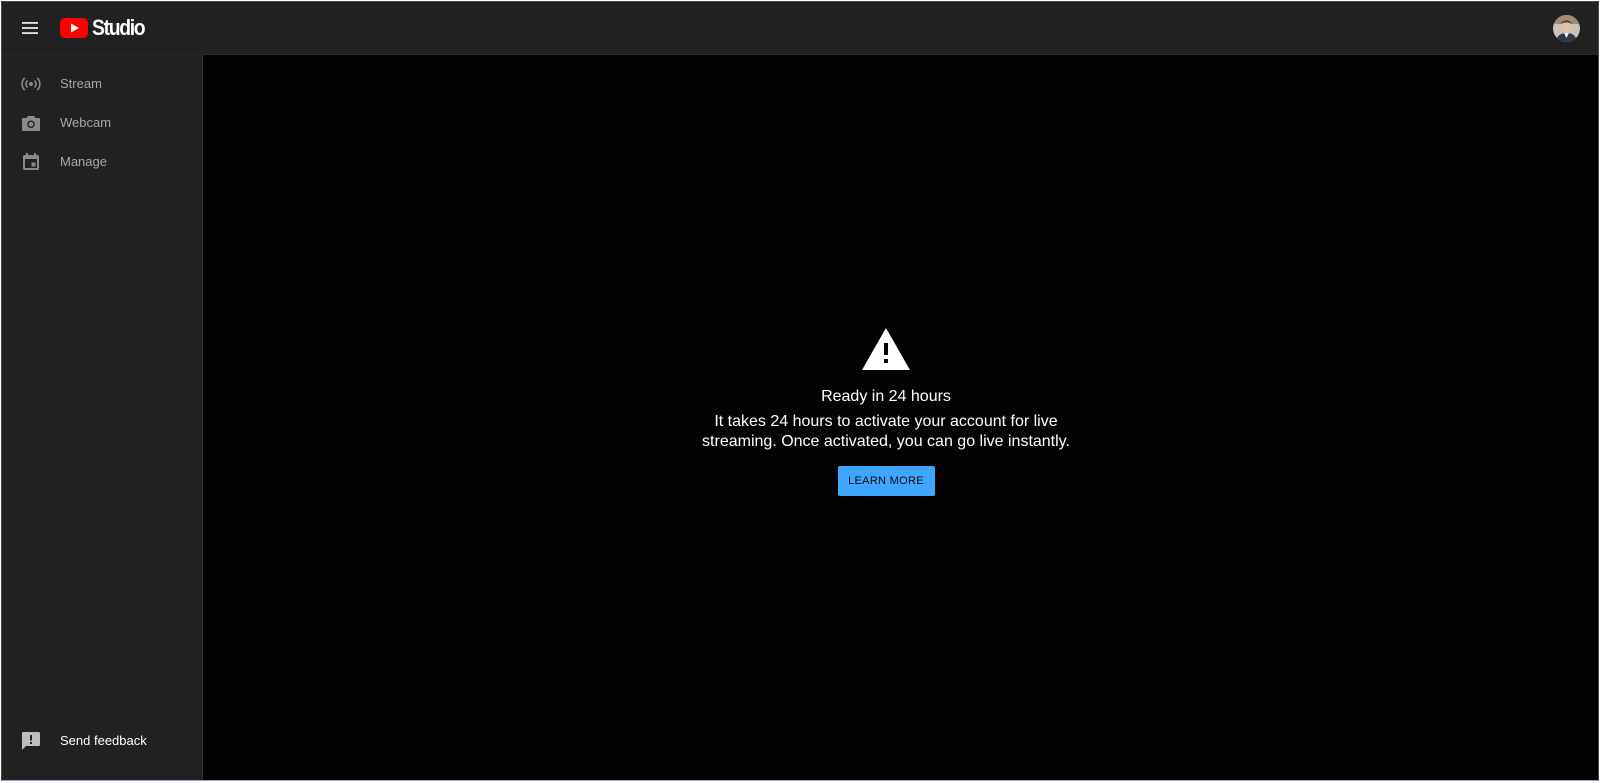 The height and width of the screenshot is (783, 1600). Describe the element at coordinates (102, 417) in the screenshot. I see `sidebar: Stream Webcam Manage Send feedback` at that location.